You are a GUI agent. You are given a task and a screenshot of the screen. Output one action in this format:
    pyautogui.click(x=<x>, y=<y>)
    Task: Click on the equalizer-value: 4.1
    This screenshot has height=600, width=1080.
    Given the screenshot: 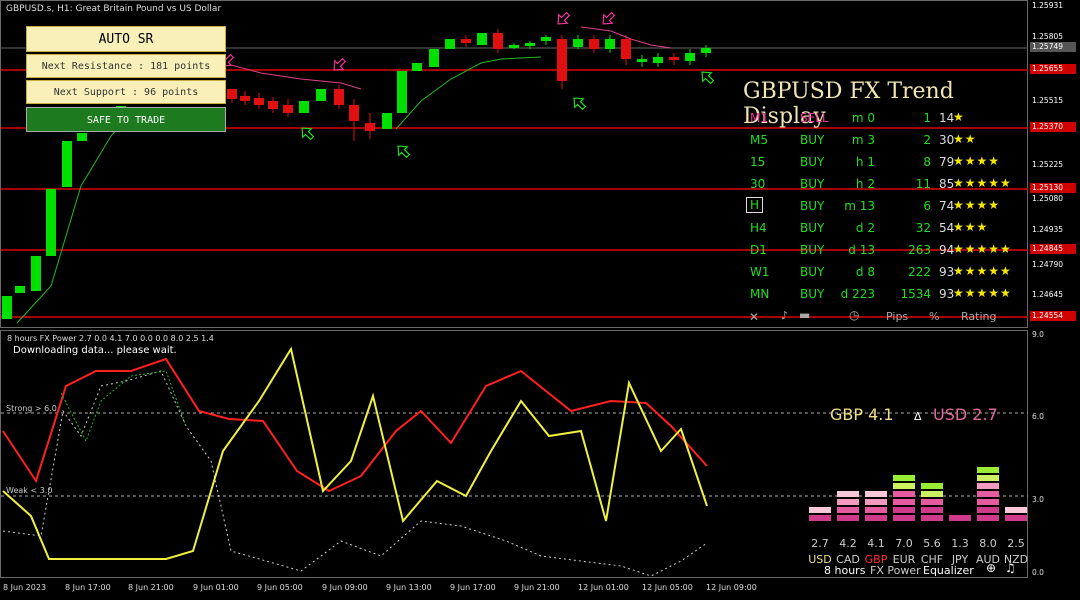 What is the action you would take?
    pyautogui.click(x=876, y=543)
    